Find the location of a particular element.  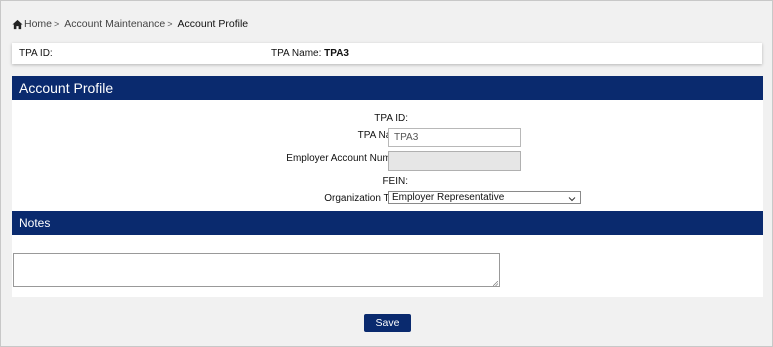

tpa-id-label: TPA ID: is located at coordinates (391, 118).